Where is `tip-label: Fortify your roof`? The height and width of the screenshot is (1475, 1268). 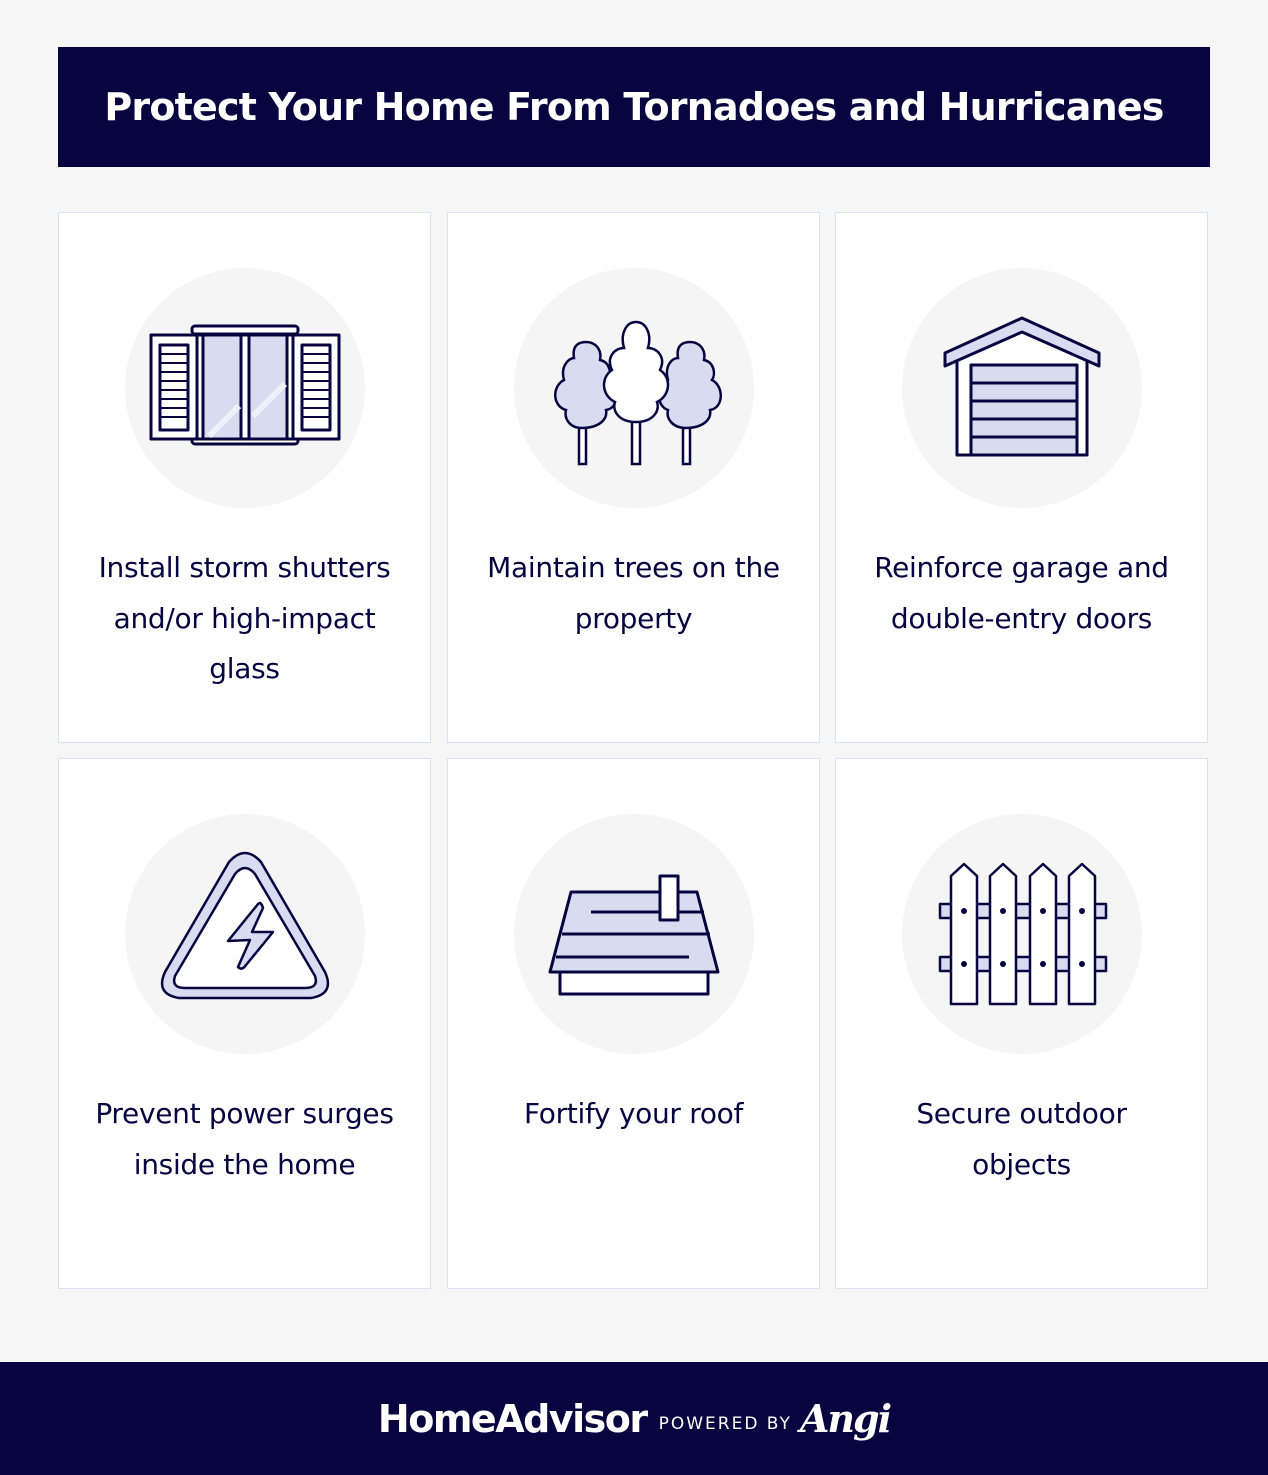
tip-label: Fortify your roof is located at coordinates (633, 1113).